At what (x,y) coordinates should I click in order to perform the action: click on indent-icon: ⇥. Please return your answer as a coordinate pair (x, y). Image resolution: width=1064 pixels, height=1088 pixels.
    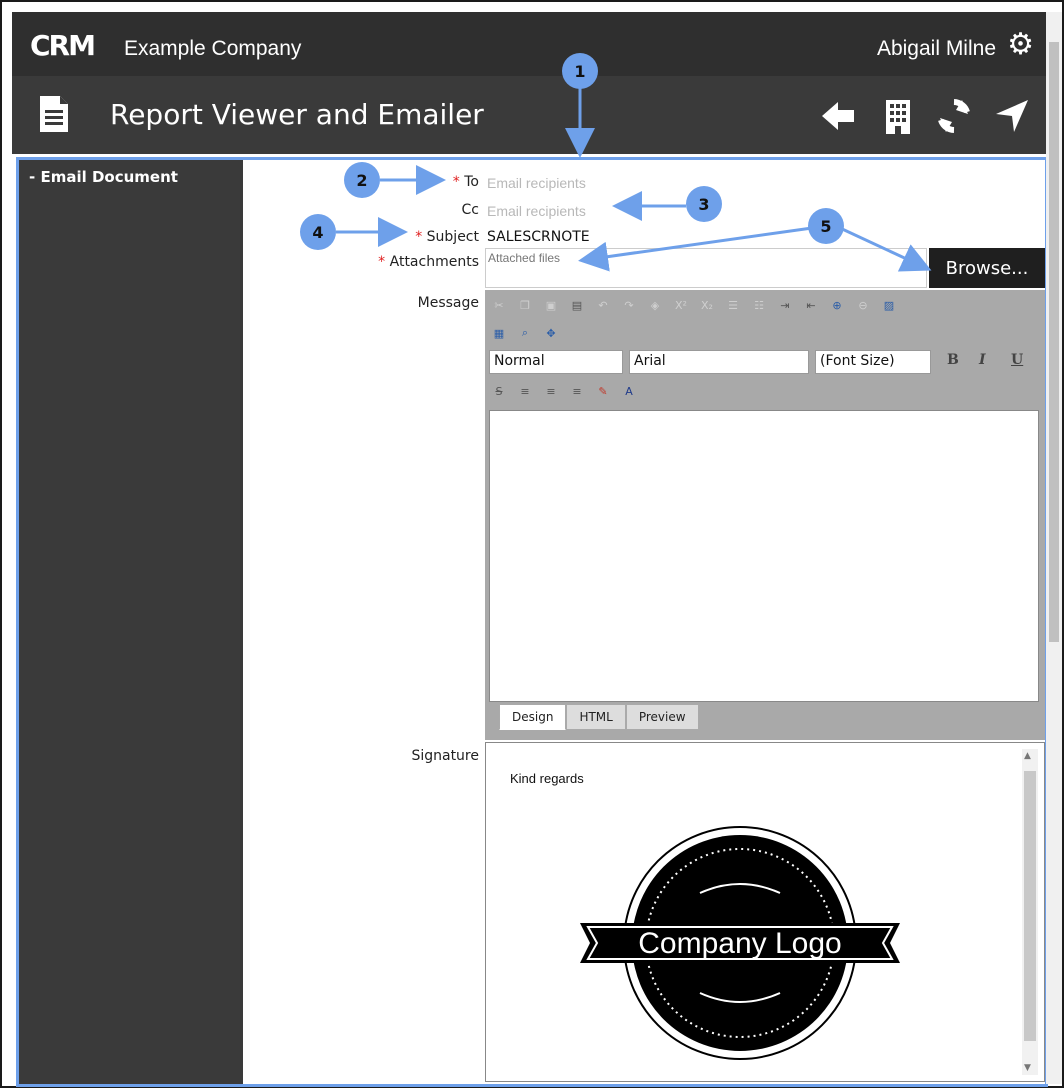
    Looking at the image, I should click on (785, 305).